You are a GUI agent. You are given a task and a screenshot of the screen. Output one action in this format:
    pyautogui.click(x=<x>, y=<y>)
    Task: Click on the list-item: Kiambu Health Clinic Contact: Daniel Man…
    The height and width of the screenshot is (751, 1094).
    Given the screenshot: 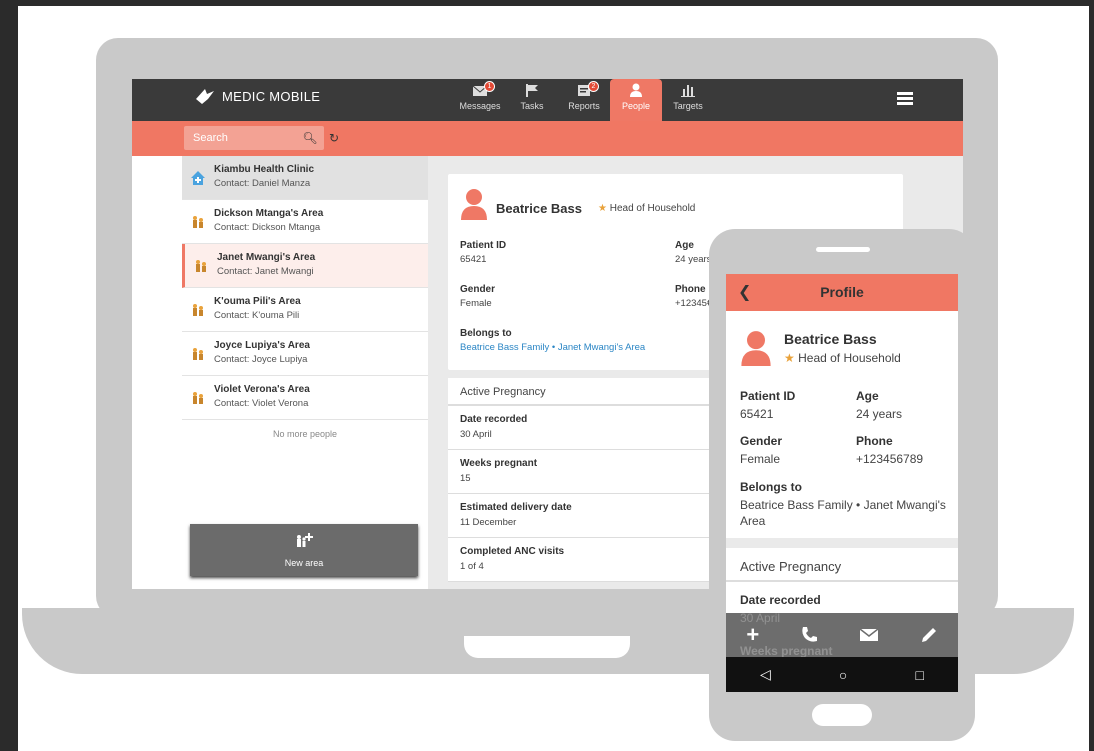 What is the action you would take?
    pyautogui.click(x=305, y=178)
    